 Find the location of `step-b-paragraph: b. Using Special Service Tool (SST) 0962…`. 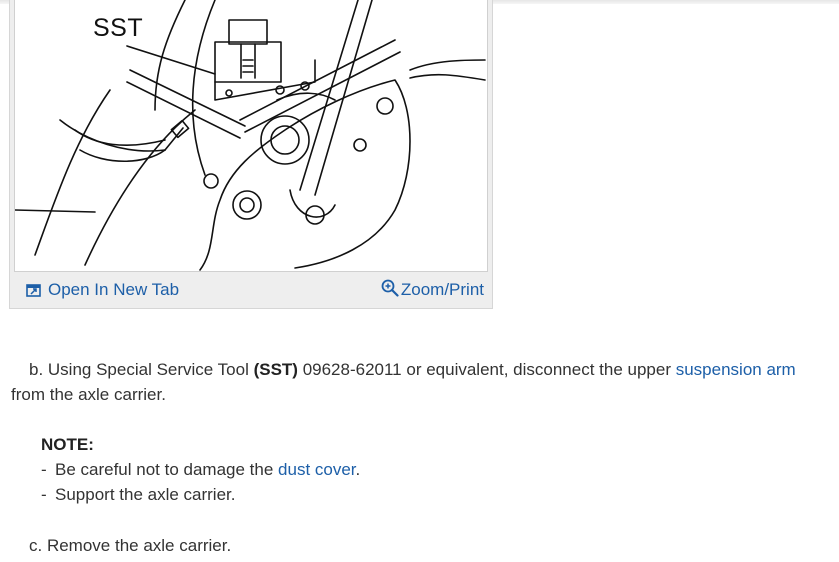

step-b-paragraph: b. Using Special Service Tool (SST) 0962… is located at coordinates (422, 382).